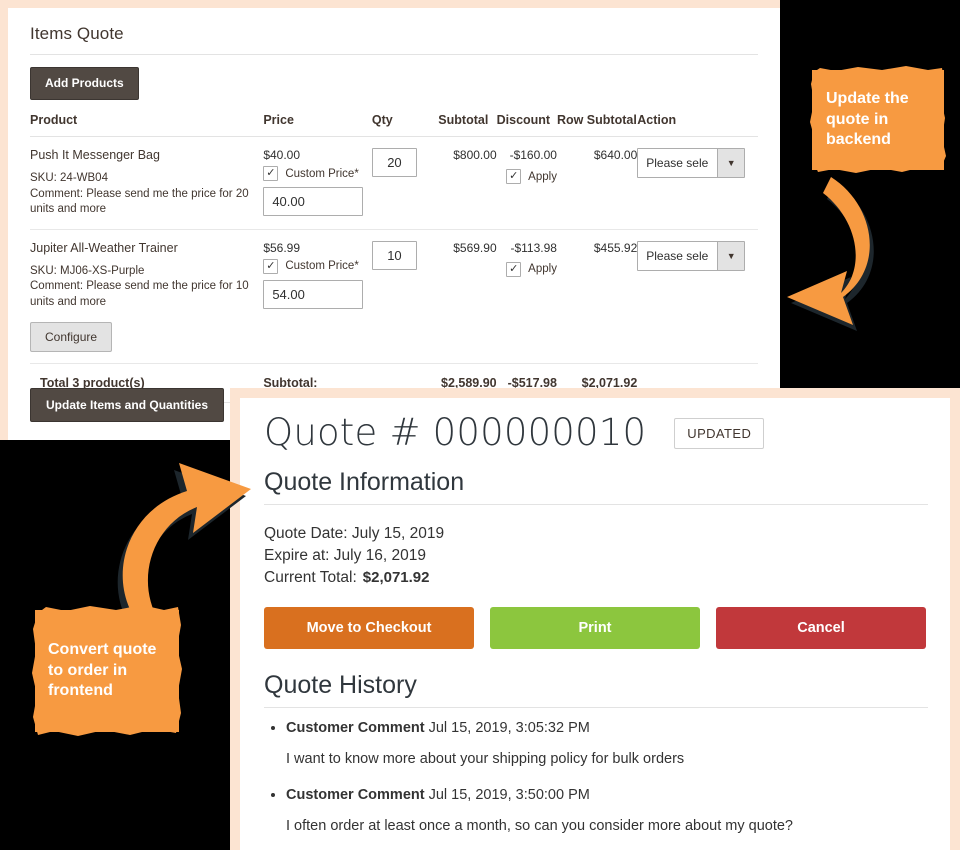 The height and width of the screenshot is (850, 960). What do you see at coordinates (526, 125) in the screenshot?
I see `column-header-discount: Discount` at bounding box center [526, 125].